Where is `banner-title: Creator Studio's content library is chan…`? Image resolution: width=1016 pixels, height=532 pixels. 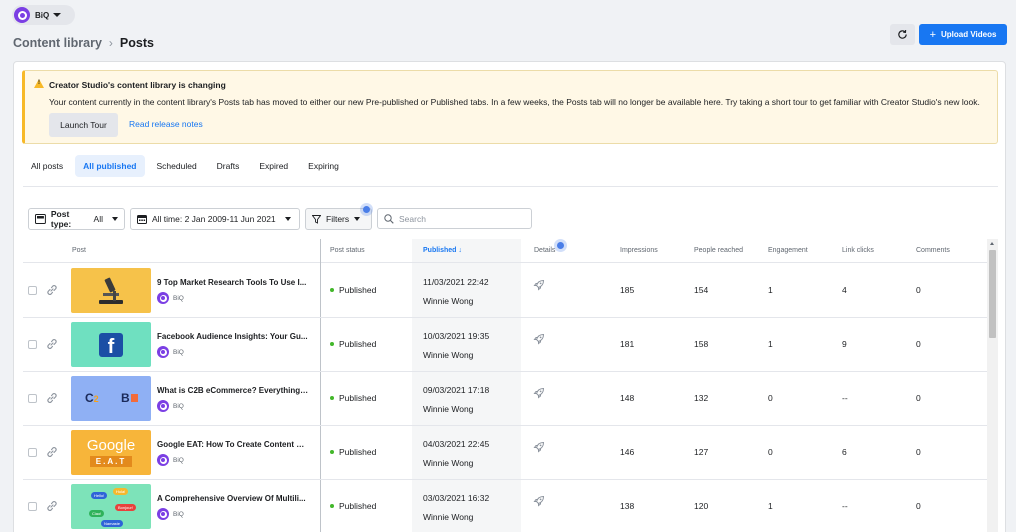 banner-title: Creator Studio's content library is chan… is located at coordinates (137, 85).